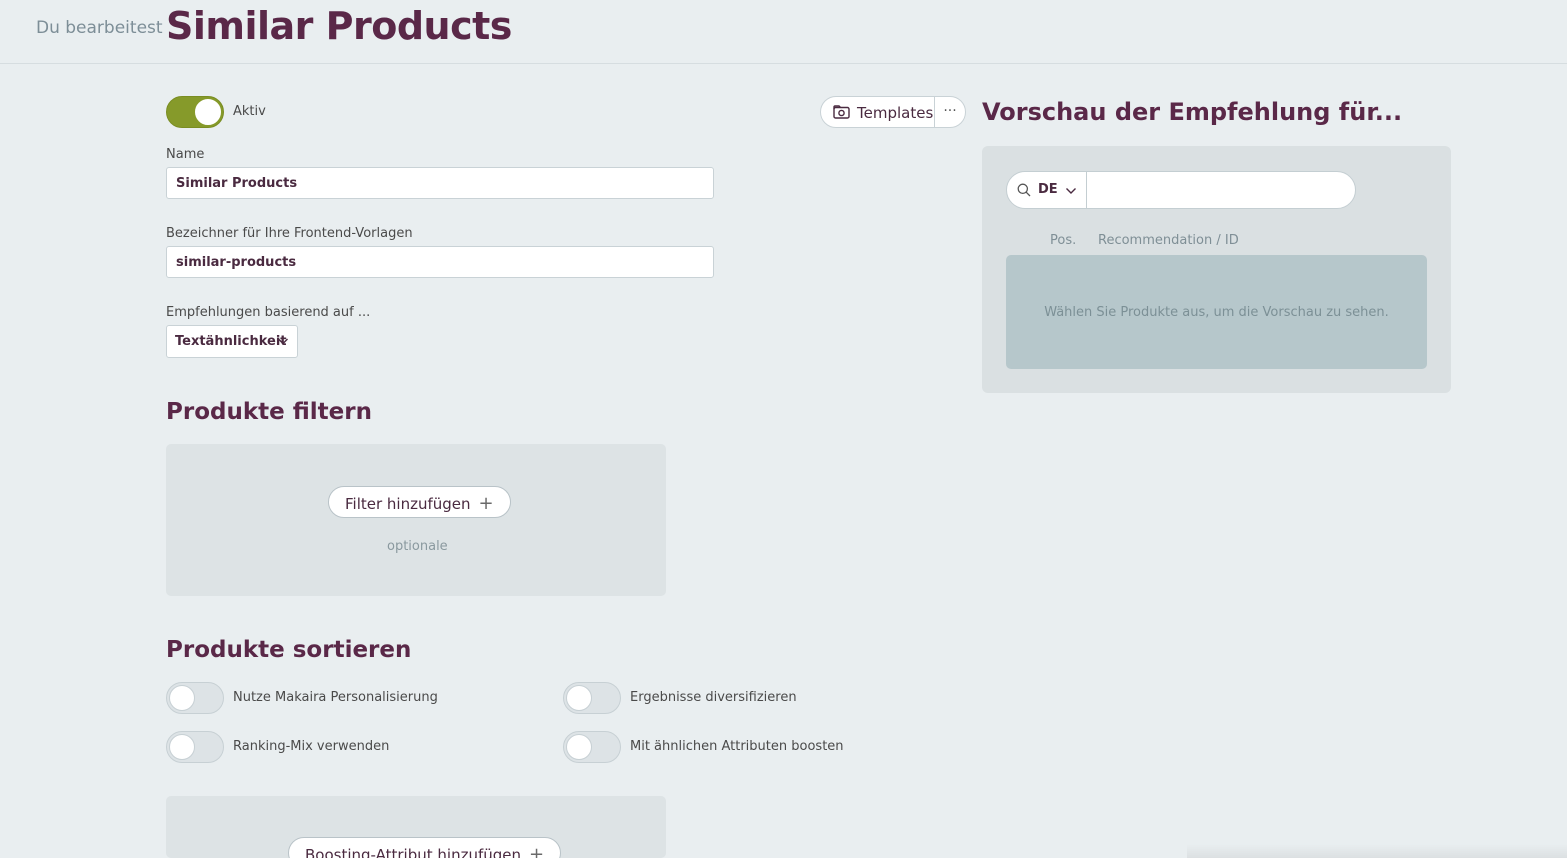 The image size is (1567, 858). I want to click on language-code: DE, so click(1048, 189).